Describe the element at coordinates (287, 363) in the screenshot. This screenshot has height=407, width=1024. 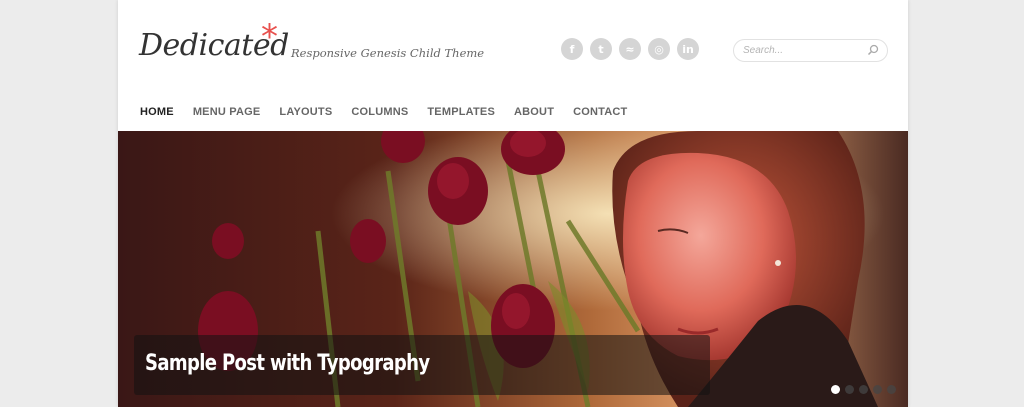
I see `slide-caption-title: Sample Post with Typography` at that location.